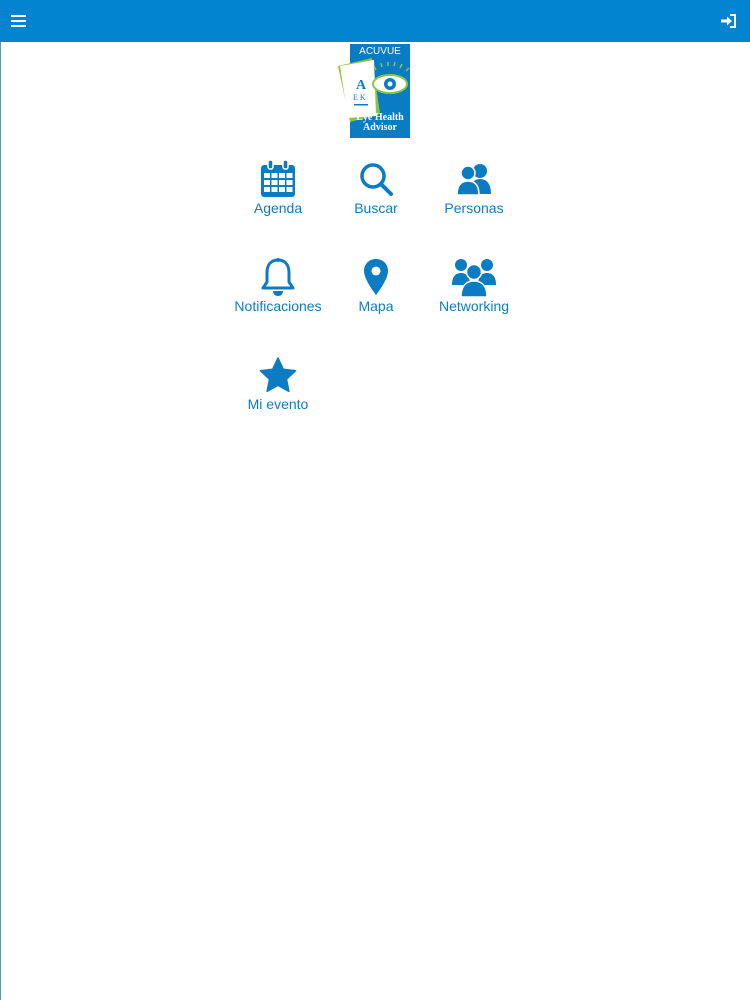 Image resolution: width=750 pixels, height=1000 pixels. What do you see at coordinates (278, 208) in the screenshot?
I see `menu-item-label: Agenda` at bounding box center [278, 208].